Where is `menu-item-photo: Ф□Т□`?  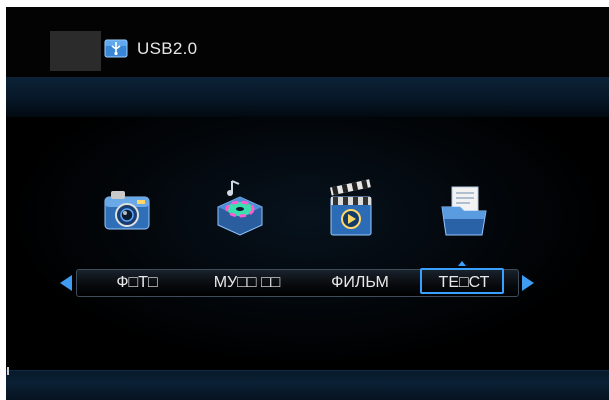
menu-item-photo: Ф□Т□ is located at coordinates (137, 283).